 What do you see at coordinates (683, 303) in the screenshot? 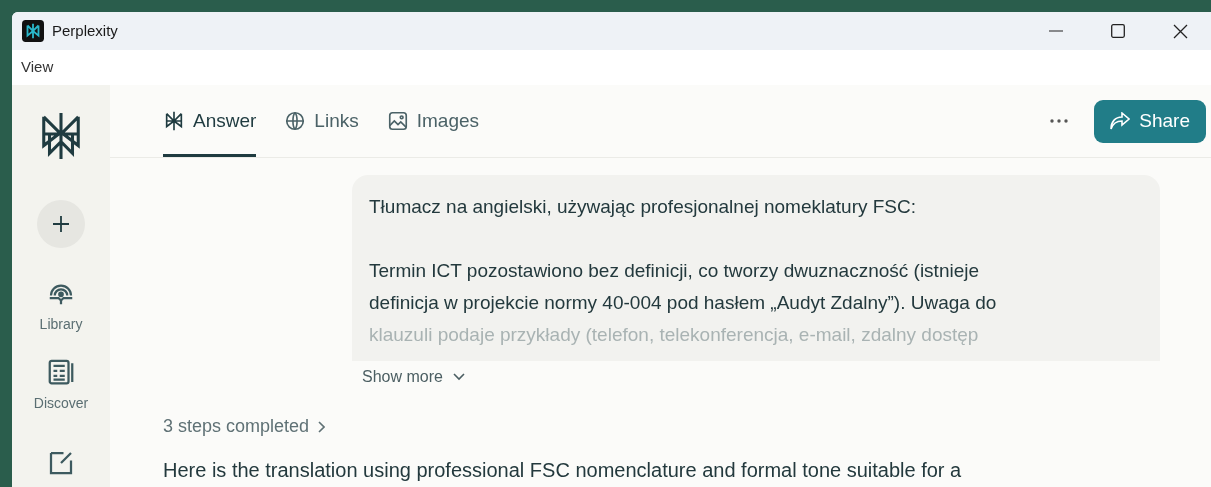
I see `query-text: Termin ICT pozostawiono bez definicji, co tworzy dwuznaczność (istnieje definicja w projekcie normy 40-004 pod hasłem „Audyt Zdalny”). Uwaga do klauzuli podaje przykłady (telefon, telekonferencja, e-mail, zdalny dostęp` at bounding box center [683, 303].